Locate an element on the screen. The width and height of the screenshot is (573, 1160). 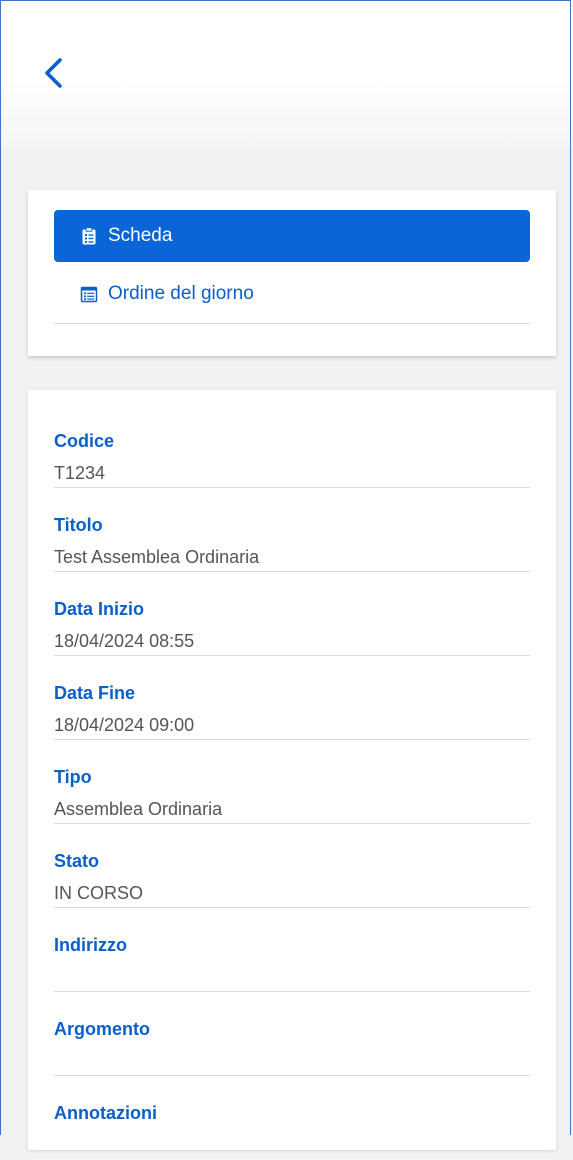
field-value-titolo: Test Assemblea Ordinaria is located at coordinates (157, 557).